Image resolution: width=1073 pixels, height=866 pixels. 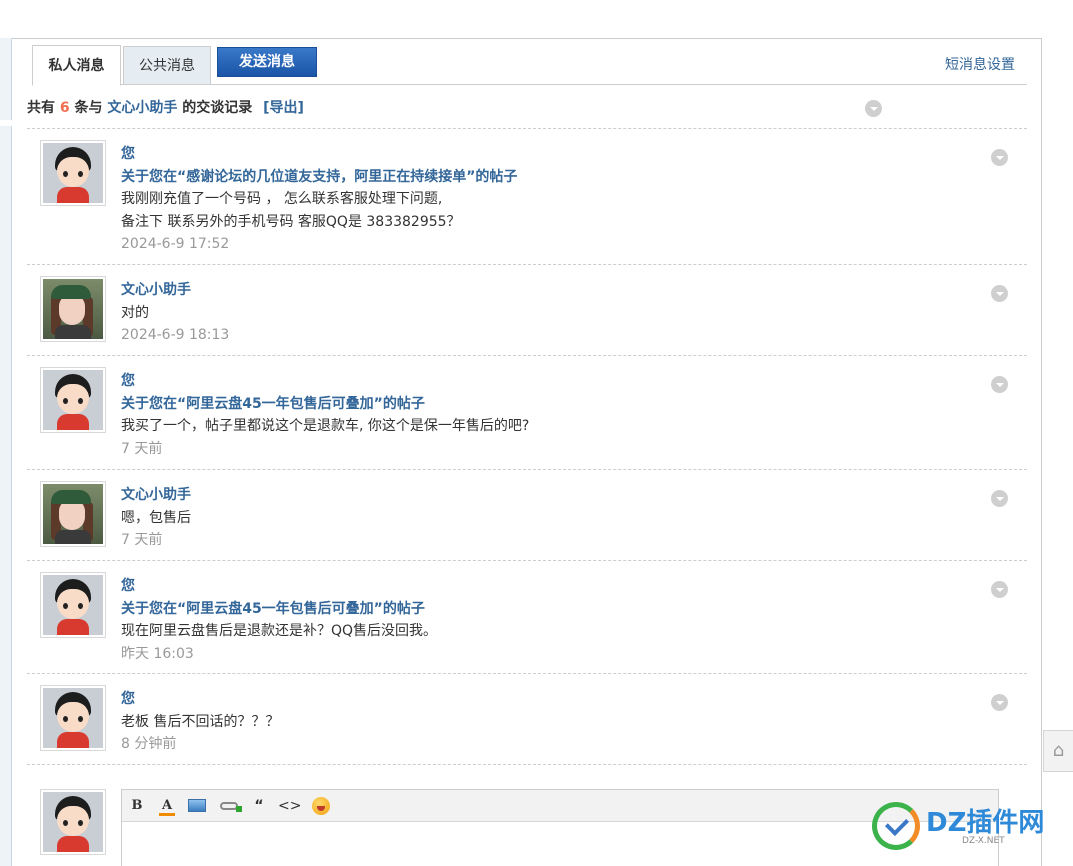 I want to click on image-icon, so click(x=197, y=806).